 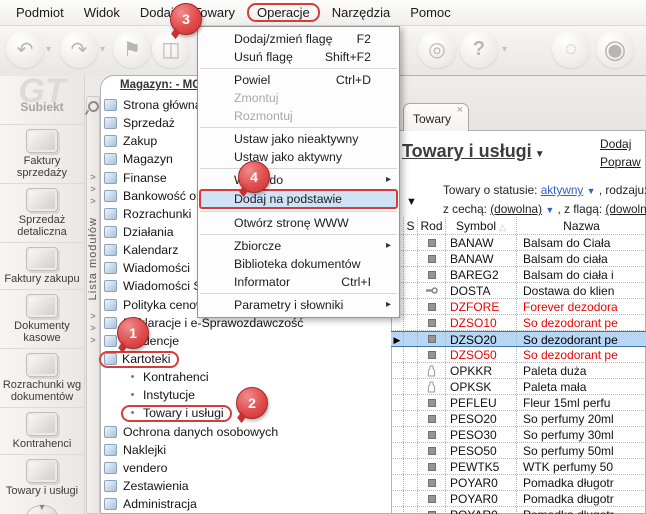 I want to click on column-header-s: S, so click(x=411, y=225).